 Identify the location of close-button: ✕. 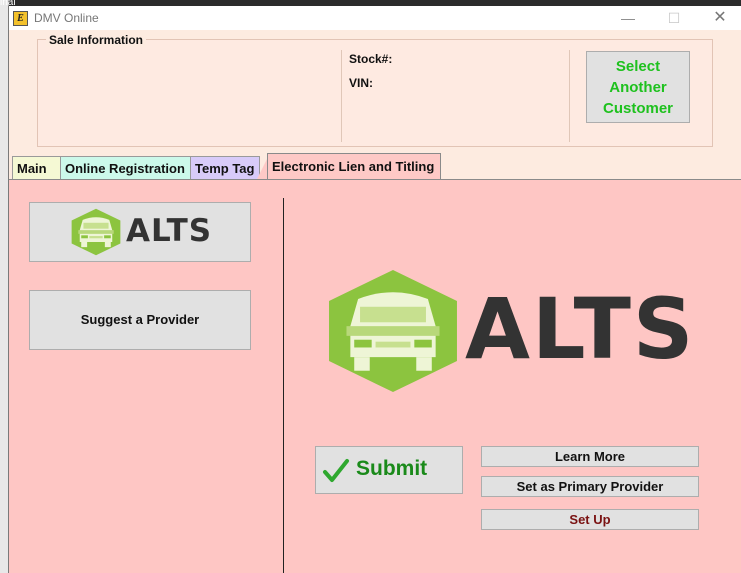
(719, 18).